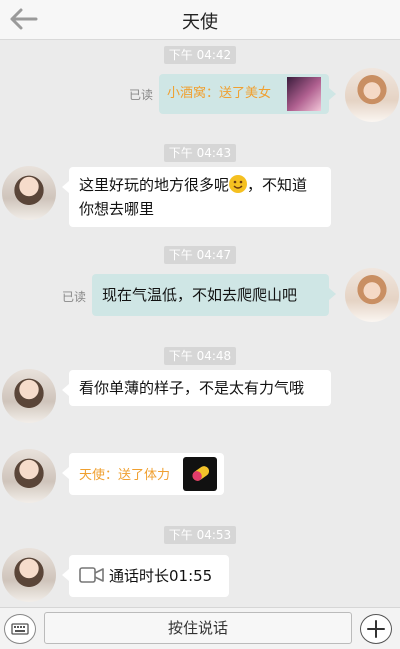 The width and height of the screenshot is (400, 649). Describe the element at coordinates (192, 388) in the screenshot. I see `message-text: 看你单薄的样子，不是太有力气哦` at that location.